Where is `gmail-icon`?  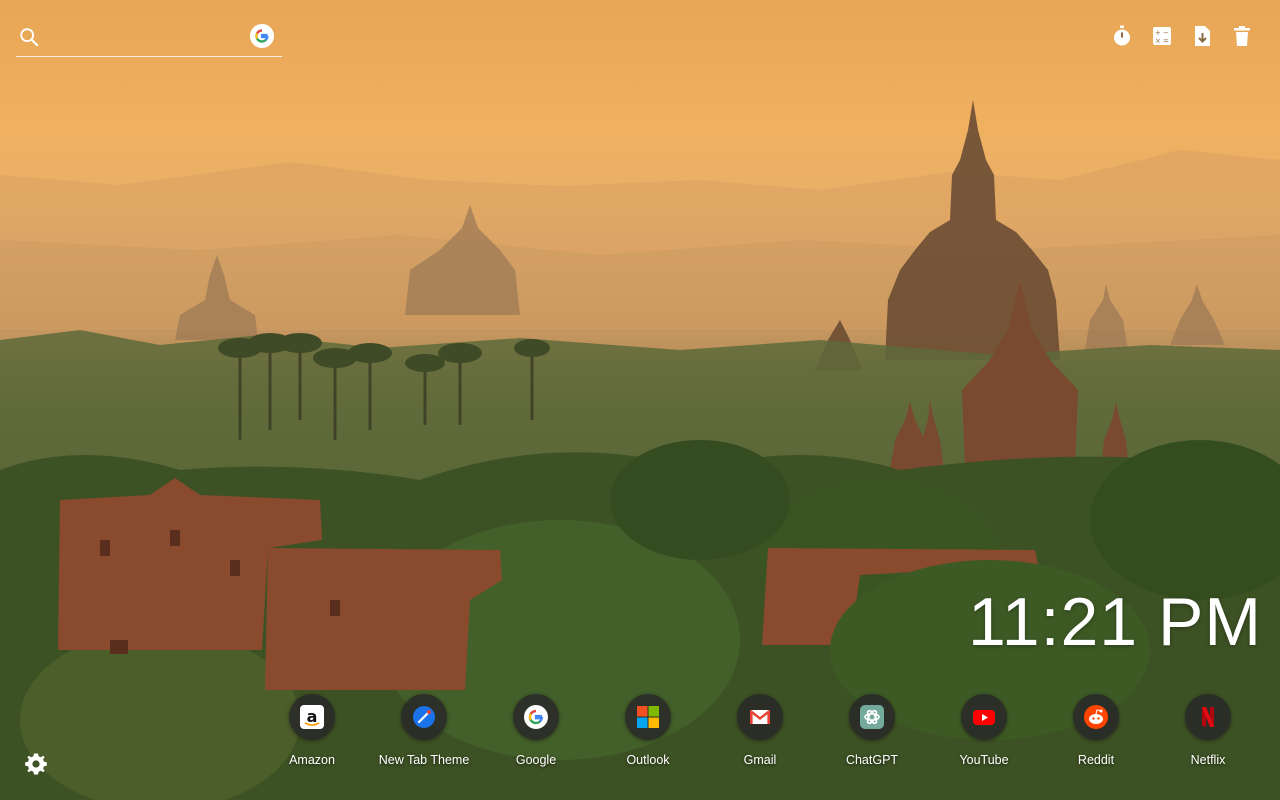
gmail-icon is located at coordinates (760, 717).